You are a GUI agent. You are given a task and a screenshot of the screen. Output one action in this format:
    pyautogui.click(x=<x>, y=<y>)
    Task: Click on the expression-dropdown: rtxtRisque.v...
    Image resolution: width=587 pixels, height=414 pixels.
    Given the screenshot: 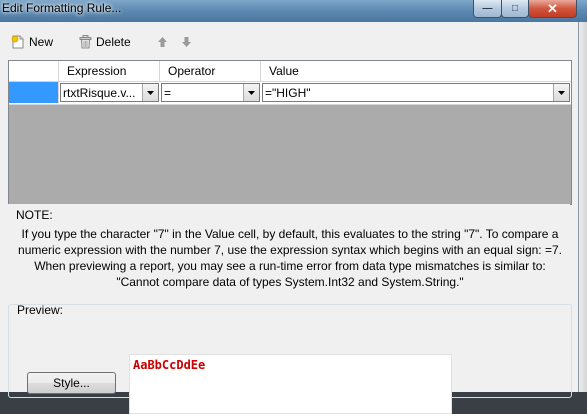 What is the action you would take?
    pyautogui.click(x=109, y=92)
    